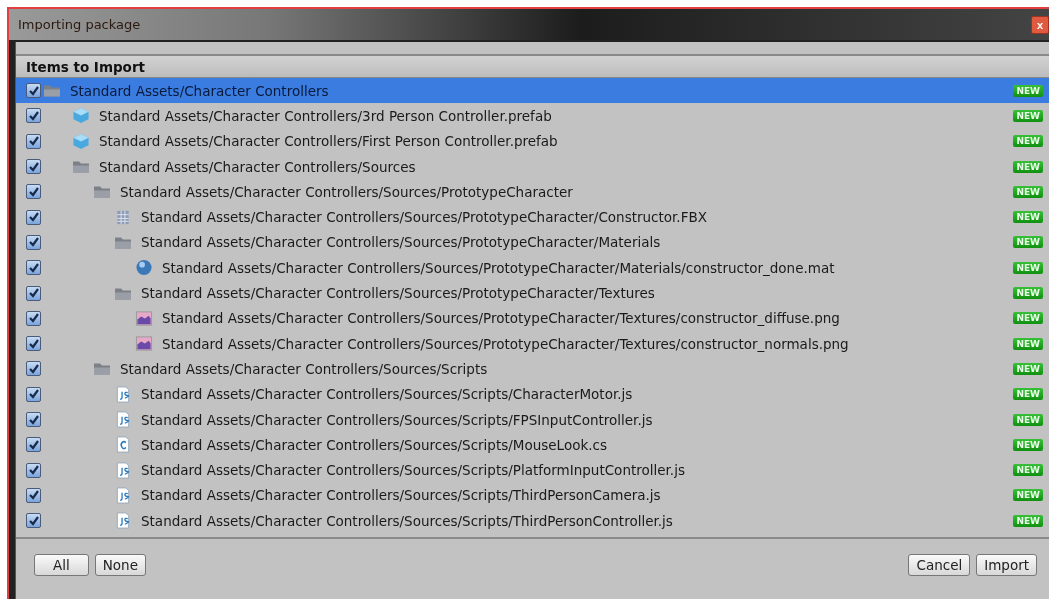 The image size is (1049, 599). I want to click on item-path: Standard Assets/Character Controllers/Sources/Scripts/CharacterMotor.js, so click(387, 394).